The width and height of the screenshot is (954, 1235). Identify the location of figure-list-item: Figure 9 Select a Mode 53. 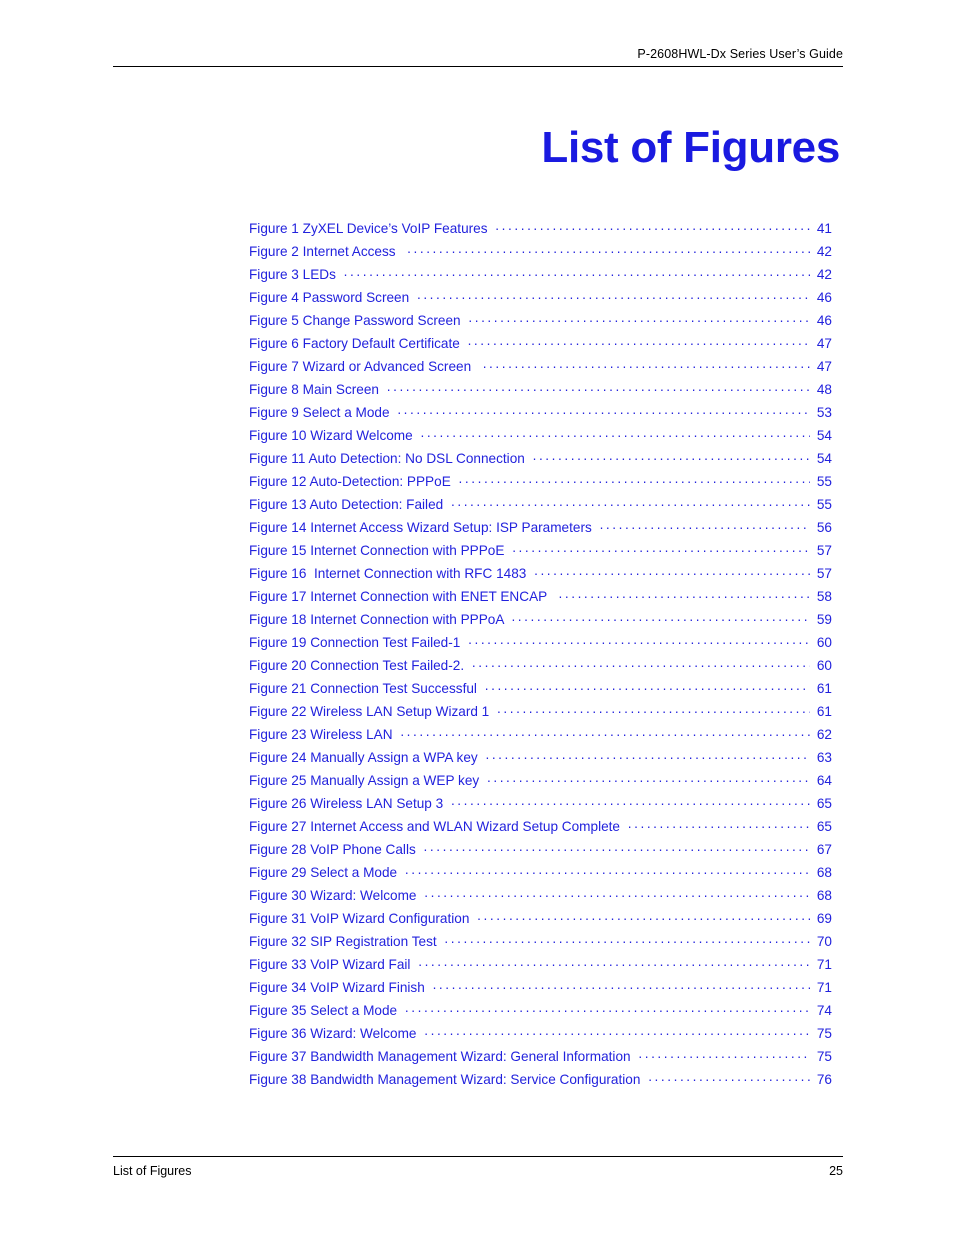
(540, 414).